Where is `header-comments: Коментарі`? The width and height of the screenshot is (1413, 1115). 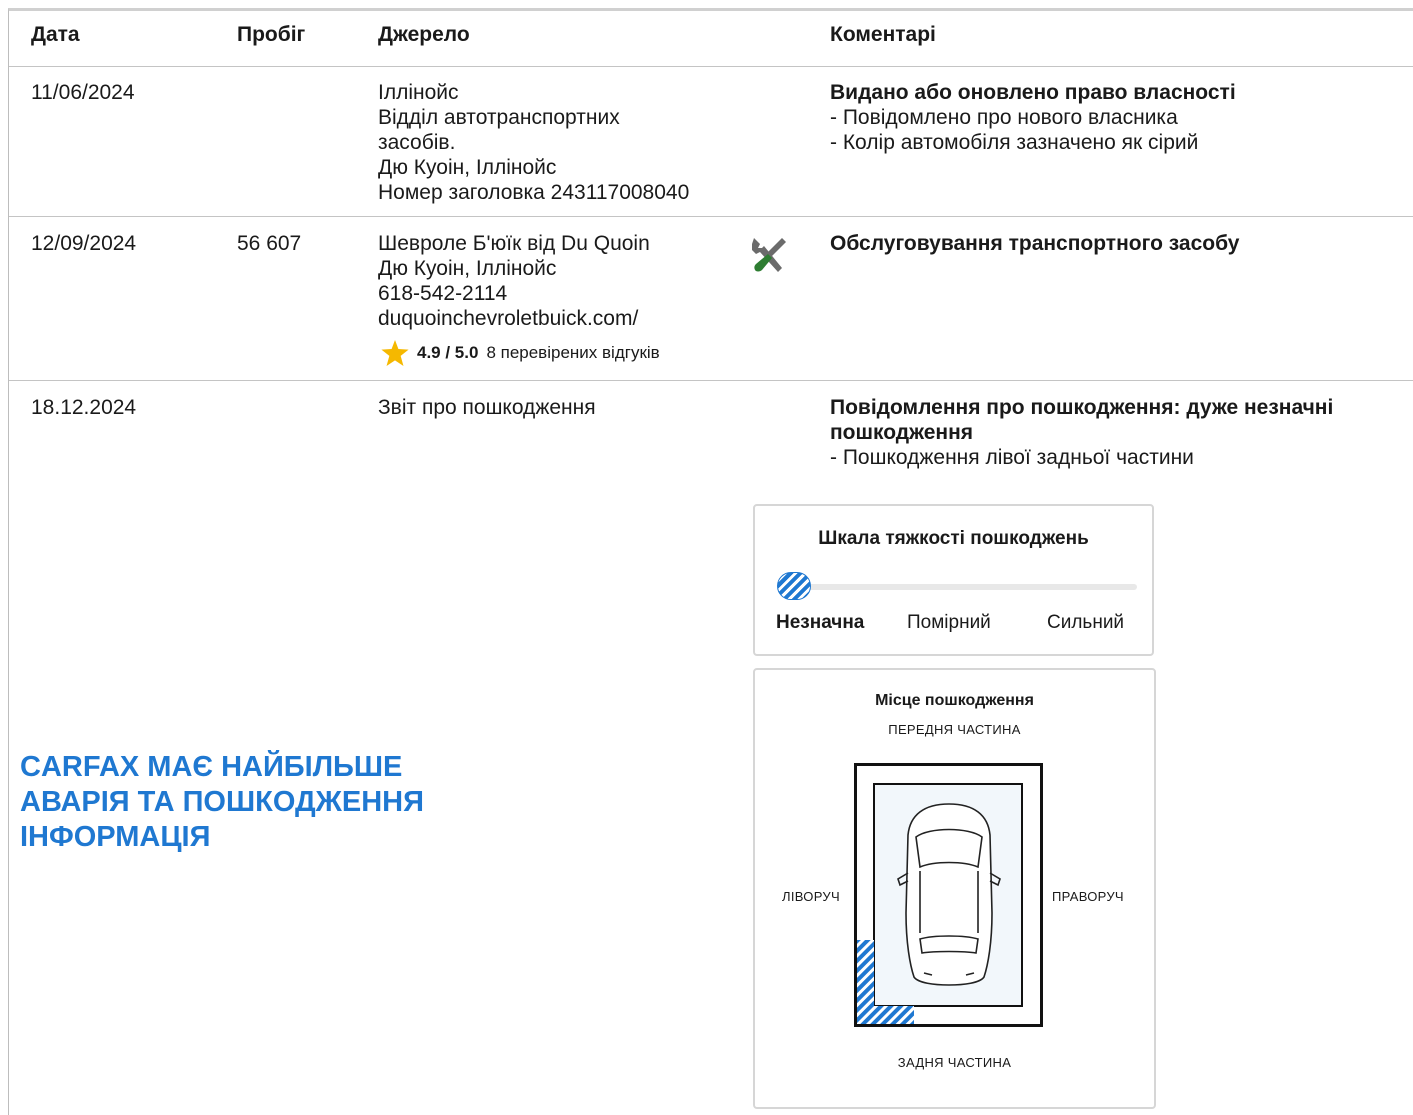 header-comments: Коментарі is located at coordinates (883, 34).